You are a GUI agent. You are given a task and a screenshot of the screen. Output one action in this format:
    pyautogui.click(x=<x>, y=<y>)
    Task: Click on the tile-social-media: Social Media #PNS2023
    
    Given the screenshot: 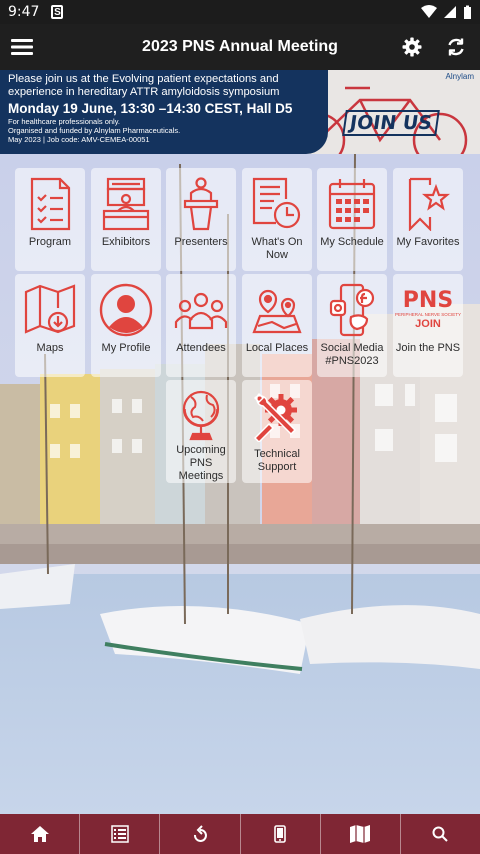 What is the action you would take?
    pyautogui.click(x=352, y=325)
    